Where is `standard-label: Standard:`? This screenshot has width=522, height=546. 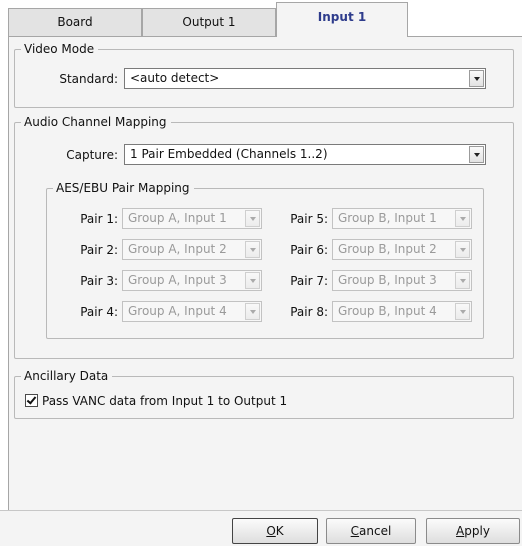 standard-label: Standard: is located at coordinates (88, 79).